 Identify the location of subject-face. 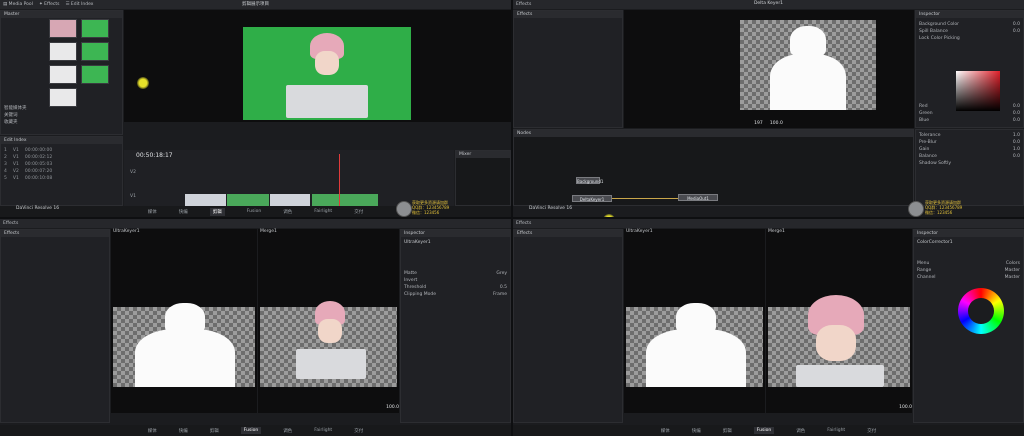
(836, 343).